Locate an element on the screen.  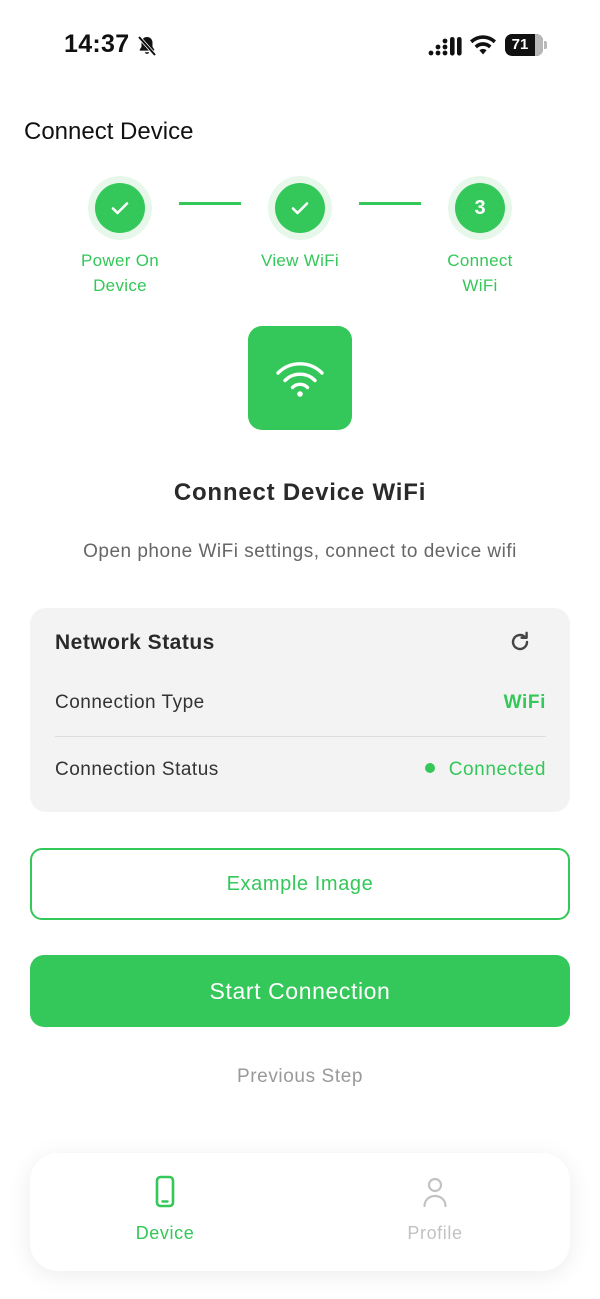
battery-icon: 71 is located at coordinates (526, 45).